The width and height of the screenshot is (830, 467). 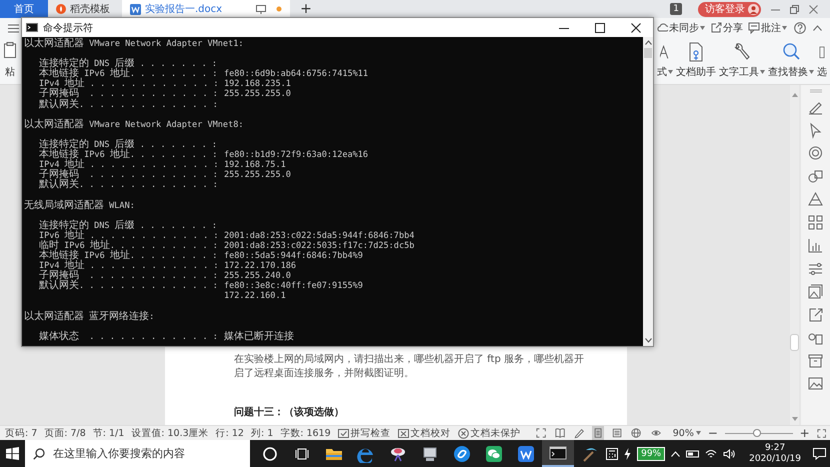 I want to click on console-line: 以太网适配器 VMware Network Adapter VMnet8:, so click(x=134, y=125).